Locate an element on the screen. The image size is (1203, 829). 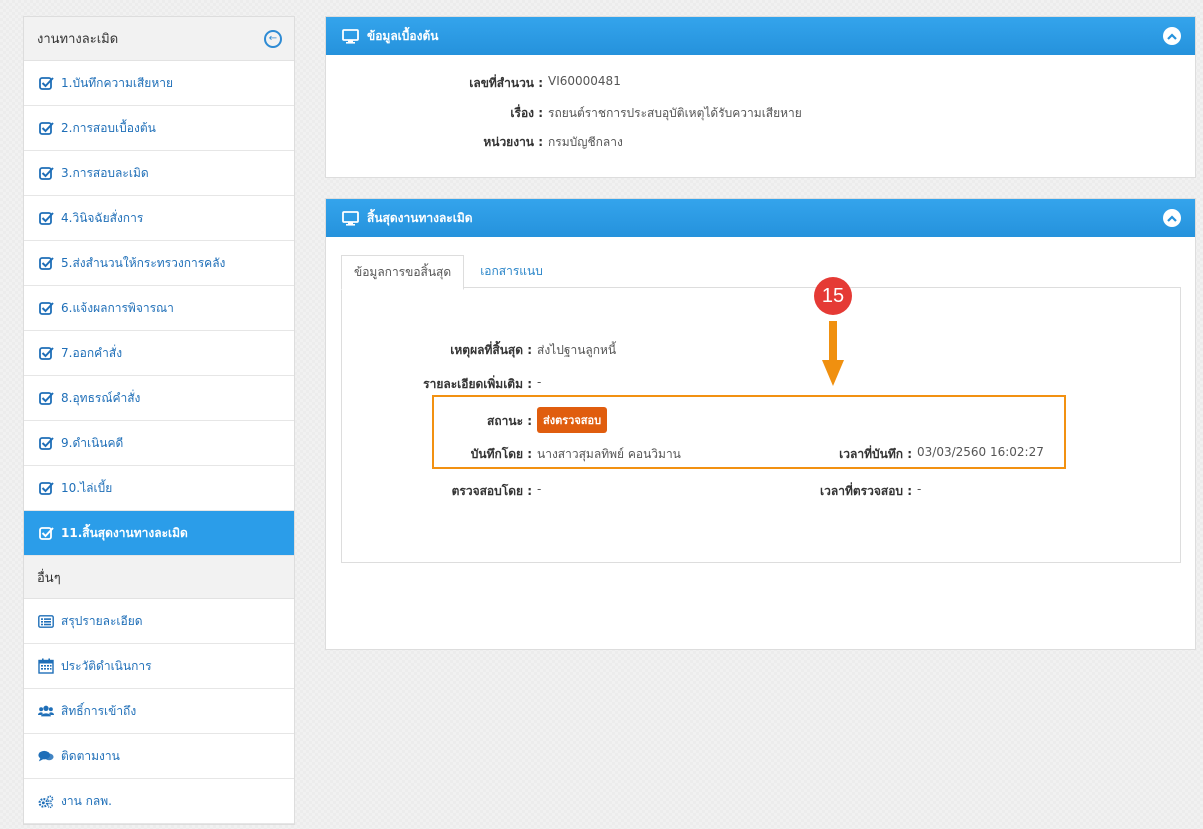
step-number-marker: 15 is located at coordinates (833, 296).